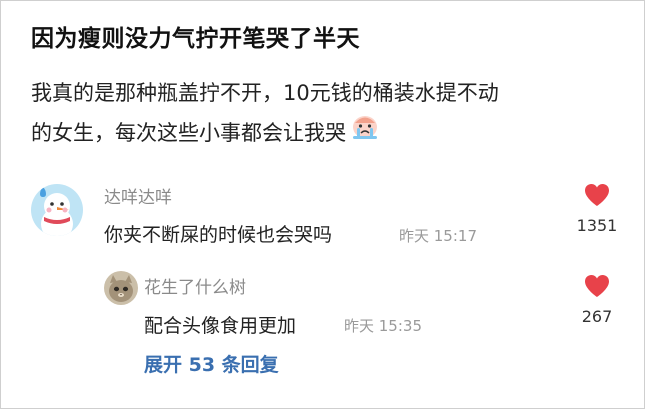 The width and height of the screenshot is (645, 409). I want to click on post-body-line-1: 我真的是那种瓶盖拧不开，10元钱的桶装水提不动, so click(265, 93).